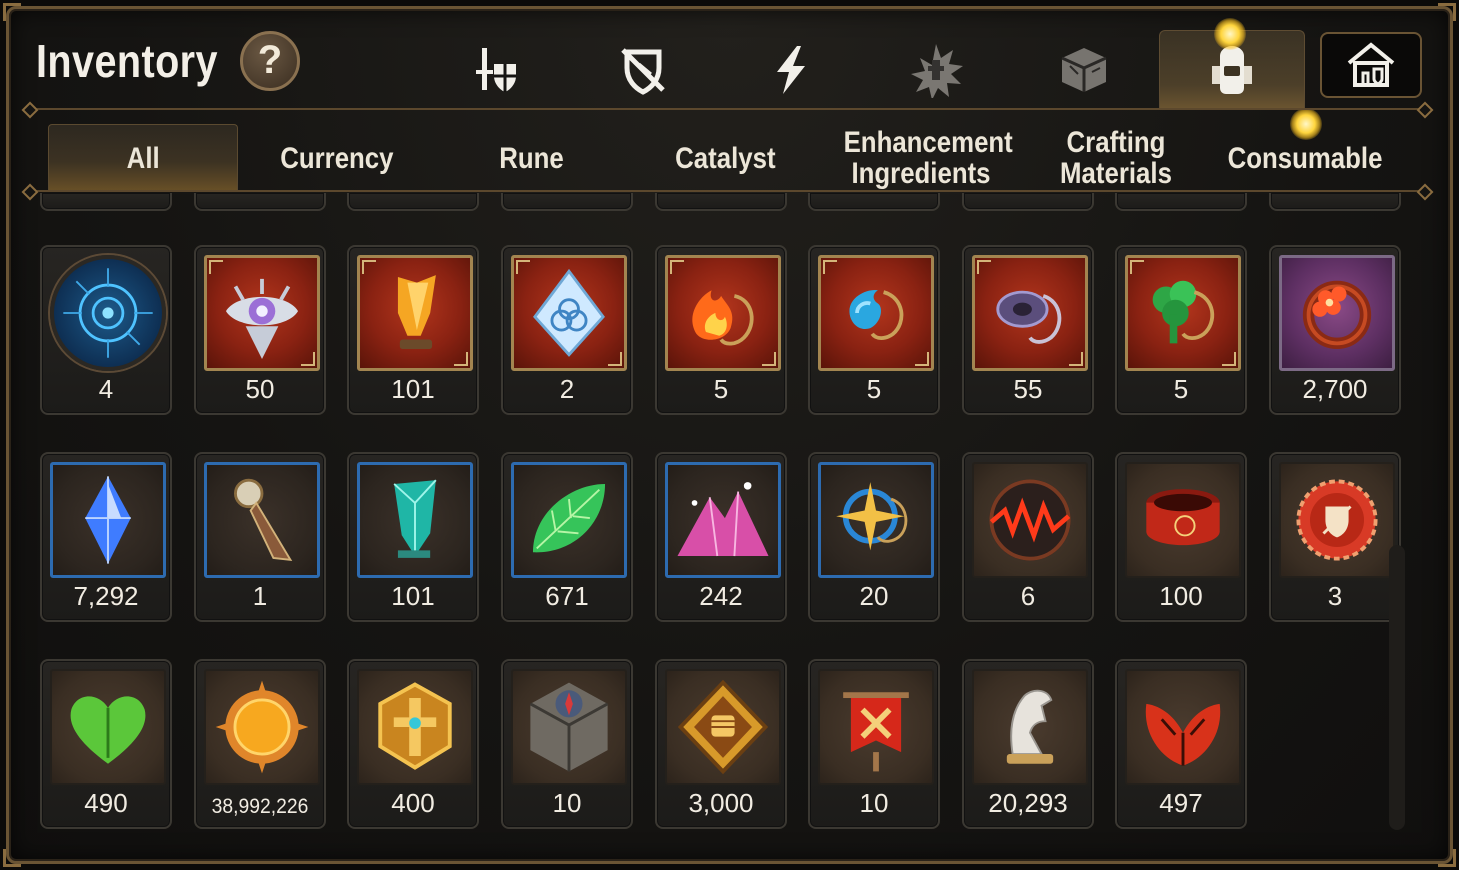 The width and height of the screenshot is (1459, 870). What do you see at coordinates (1371, 65) in the screenshot?
I see `house-icon` at bounding box center [1371, 65].